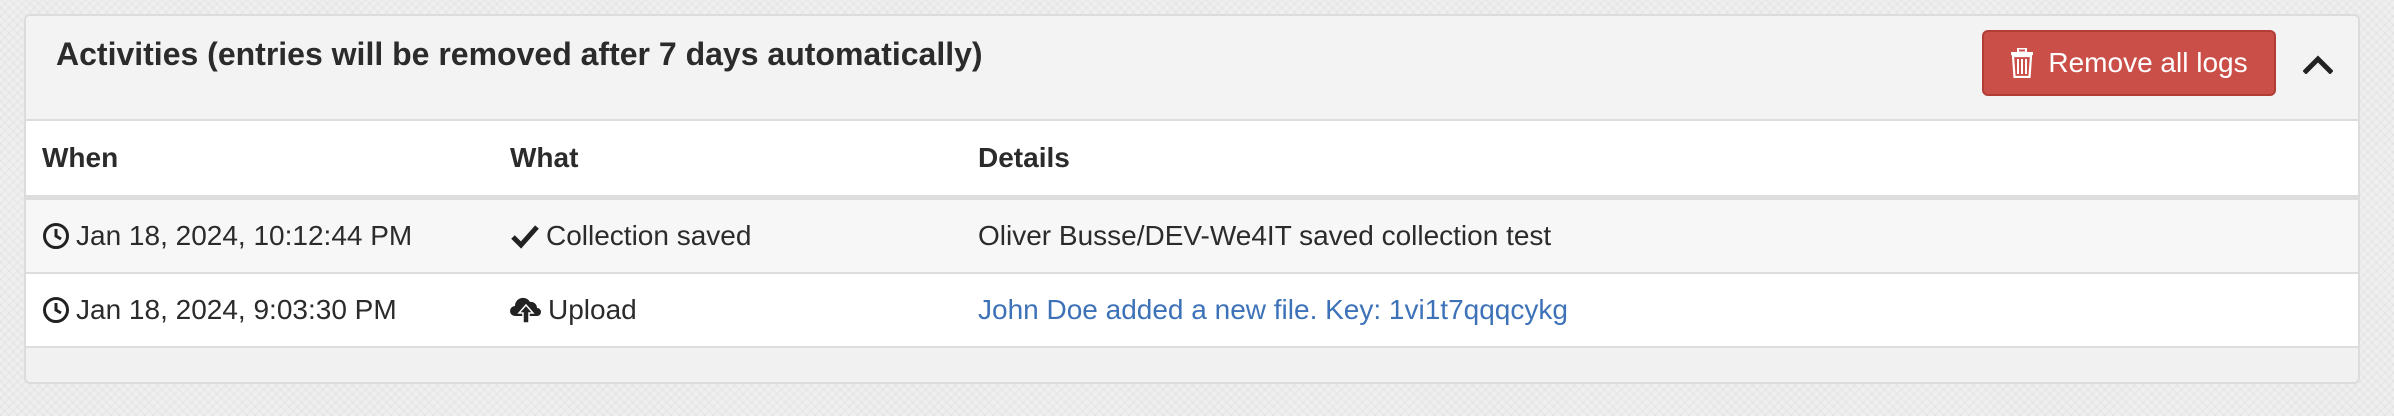 The image size is (2394, 416). I want to click on when-text: Jan 18, 2024, 9:03:30 PM, so click(236, 309).